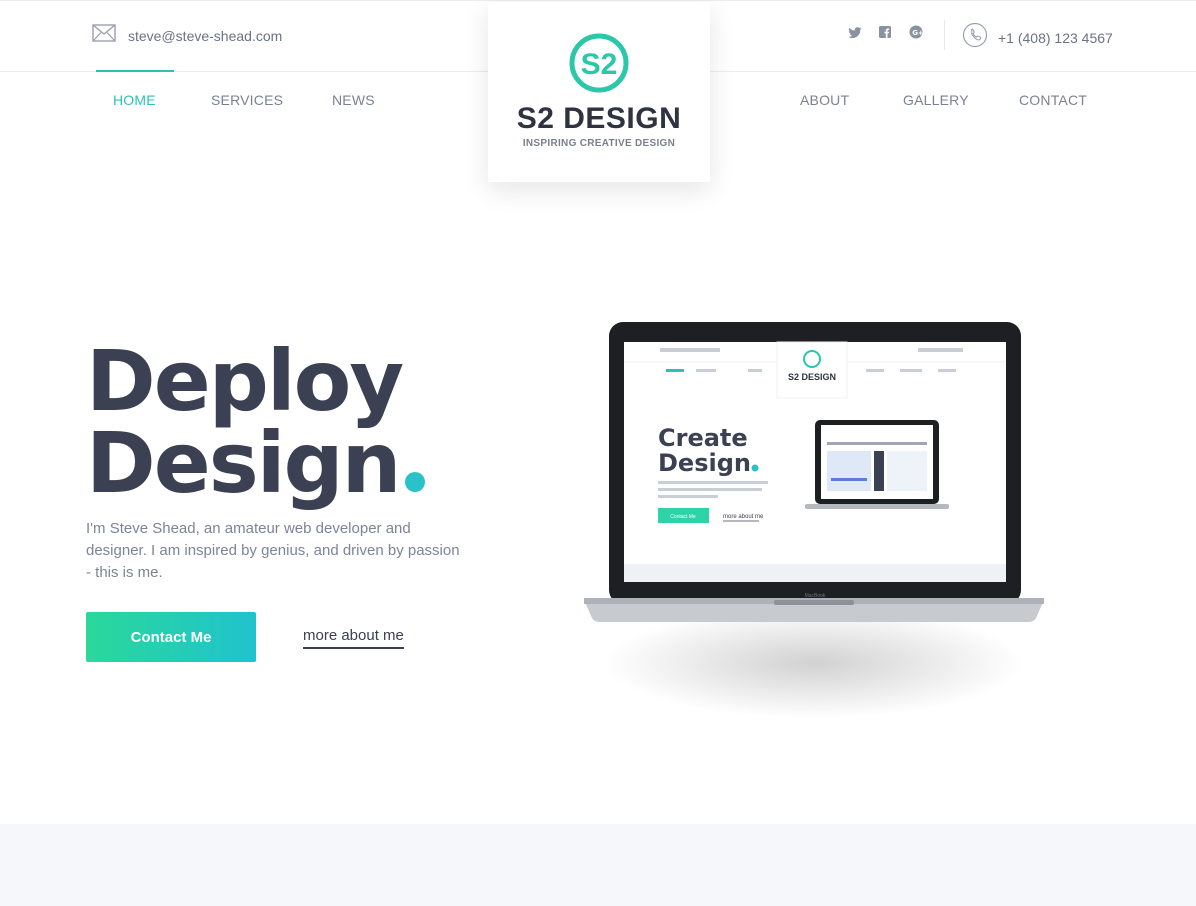  I want to click on phone-text: +1 (408) 123 4567, so click(1055, 38).